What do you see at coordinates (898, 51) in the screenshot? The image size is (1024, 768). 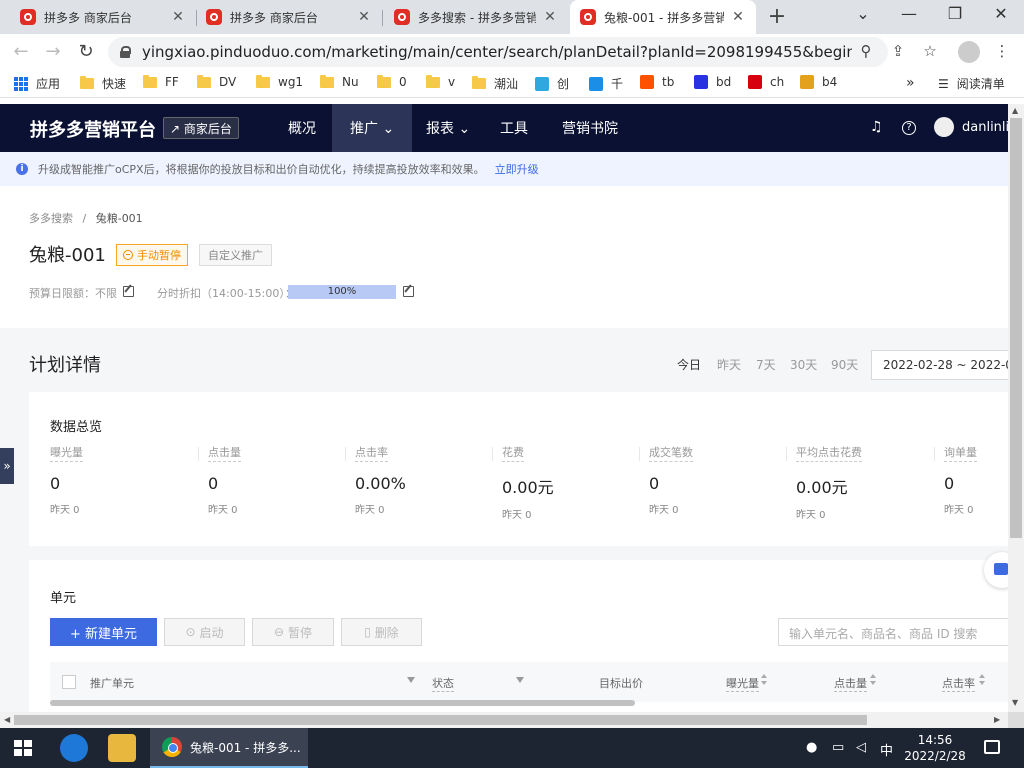 I see `share-icon: ⇪` at bounding box center [898, 51].